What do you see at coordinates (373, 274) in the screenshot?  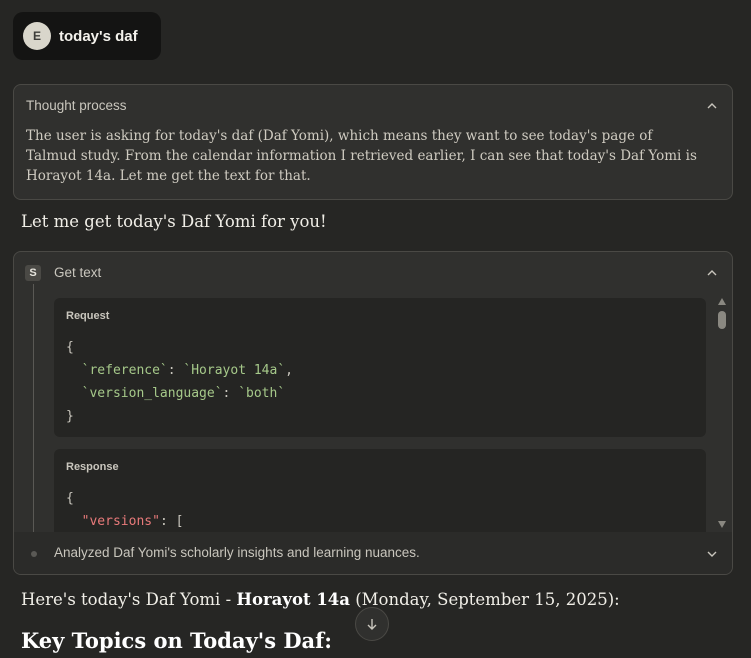 I see `tool-header: S Get text` at bounding box center [373, 274].